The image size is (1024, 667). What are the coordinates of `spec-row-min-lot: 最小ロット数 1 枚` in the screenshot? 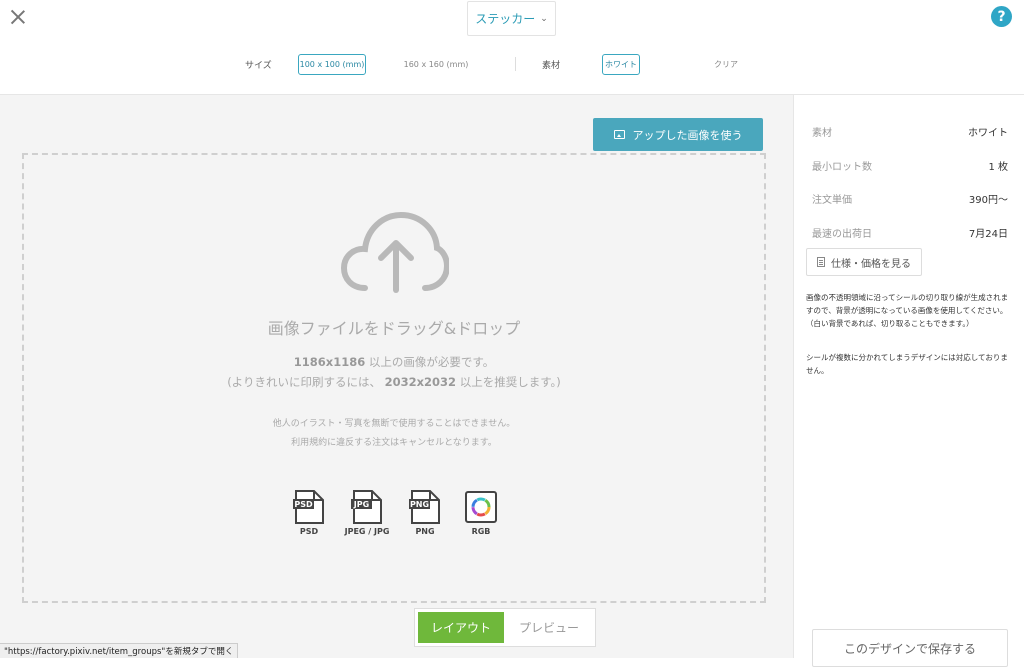 It's located at (910, 165).